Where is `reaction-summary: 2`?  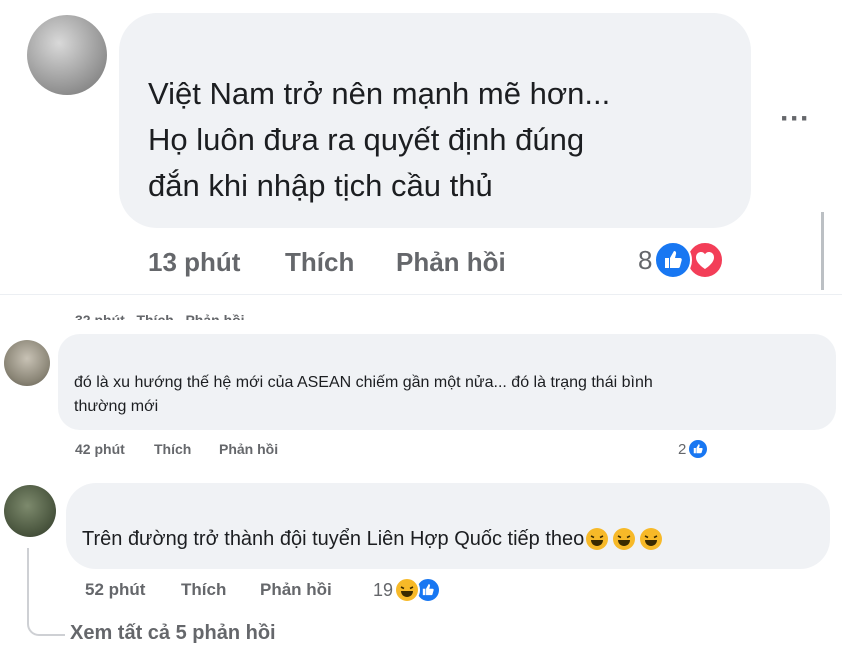
reaction-summary: 2 is located at coordinates (694, 449).